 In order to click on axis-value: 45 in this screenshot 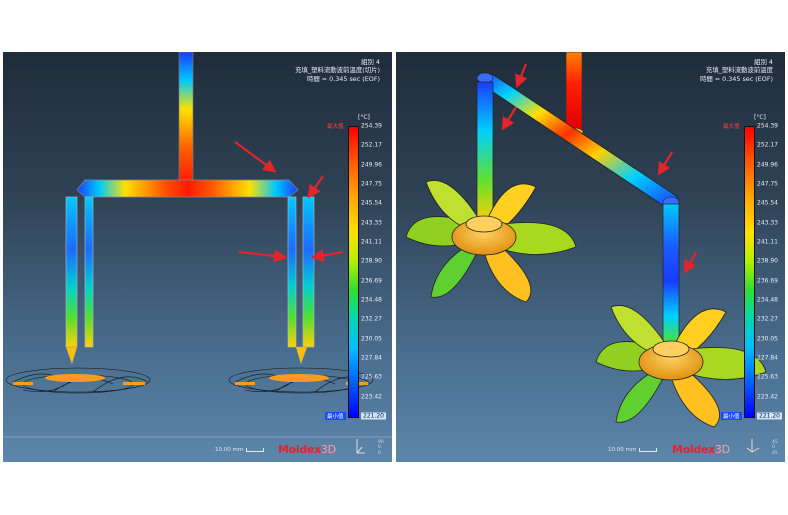, I will do `click(775, 453)`.